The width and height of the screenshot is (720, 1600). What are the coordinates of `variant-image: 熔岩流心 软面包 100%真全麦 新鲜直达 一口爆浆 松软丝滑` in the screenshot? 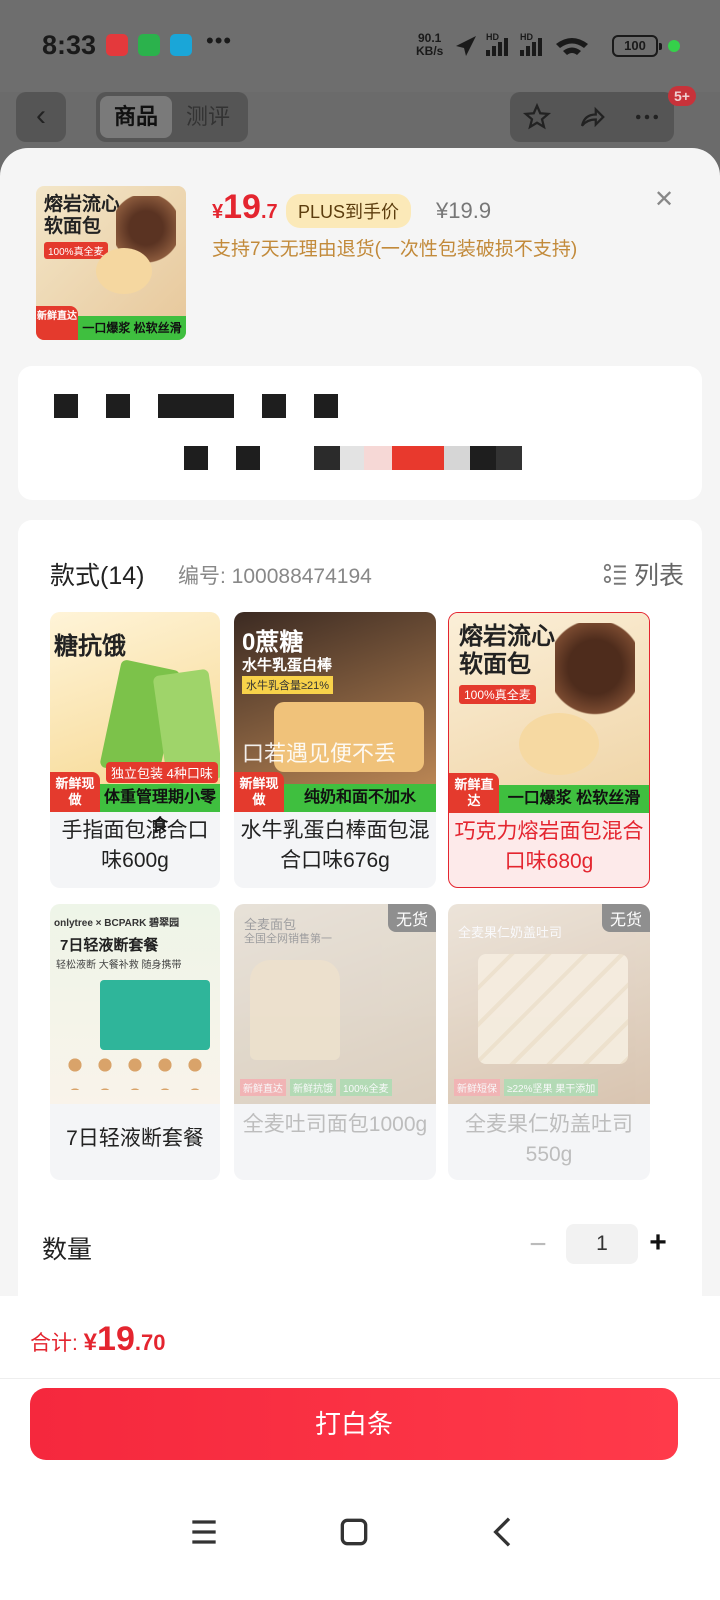 It's located at (549, 713).